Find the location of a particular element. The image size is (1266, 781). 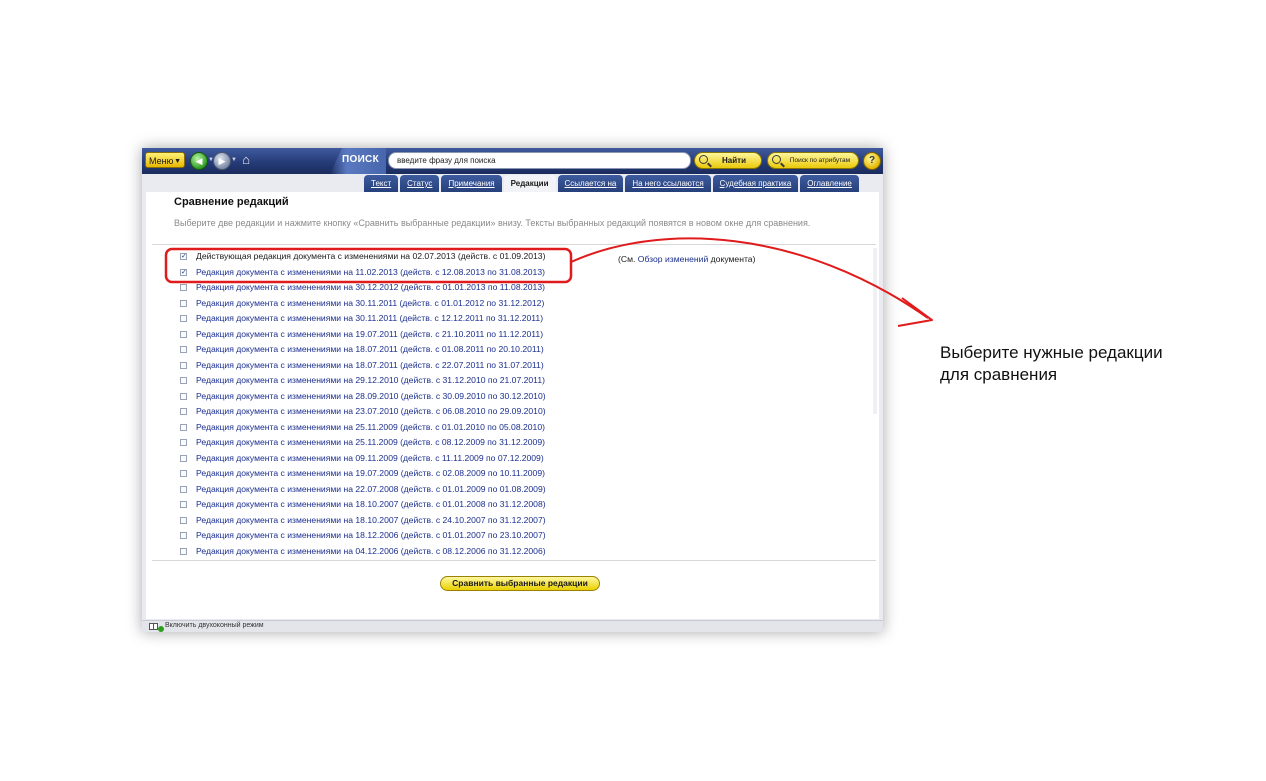

annotation-overlay is located at coordinates (548, 282).